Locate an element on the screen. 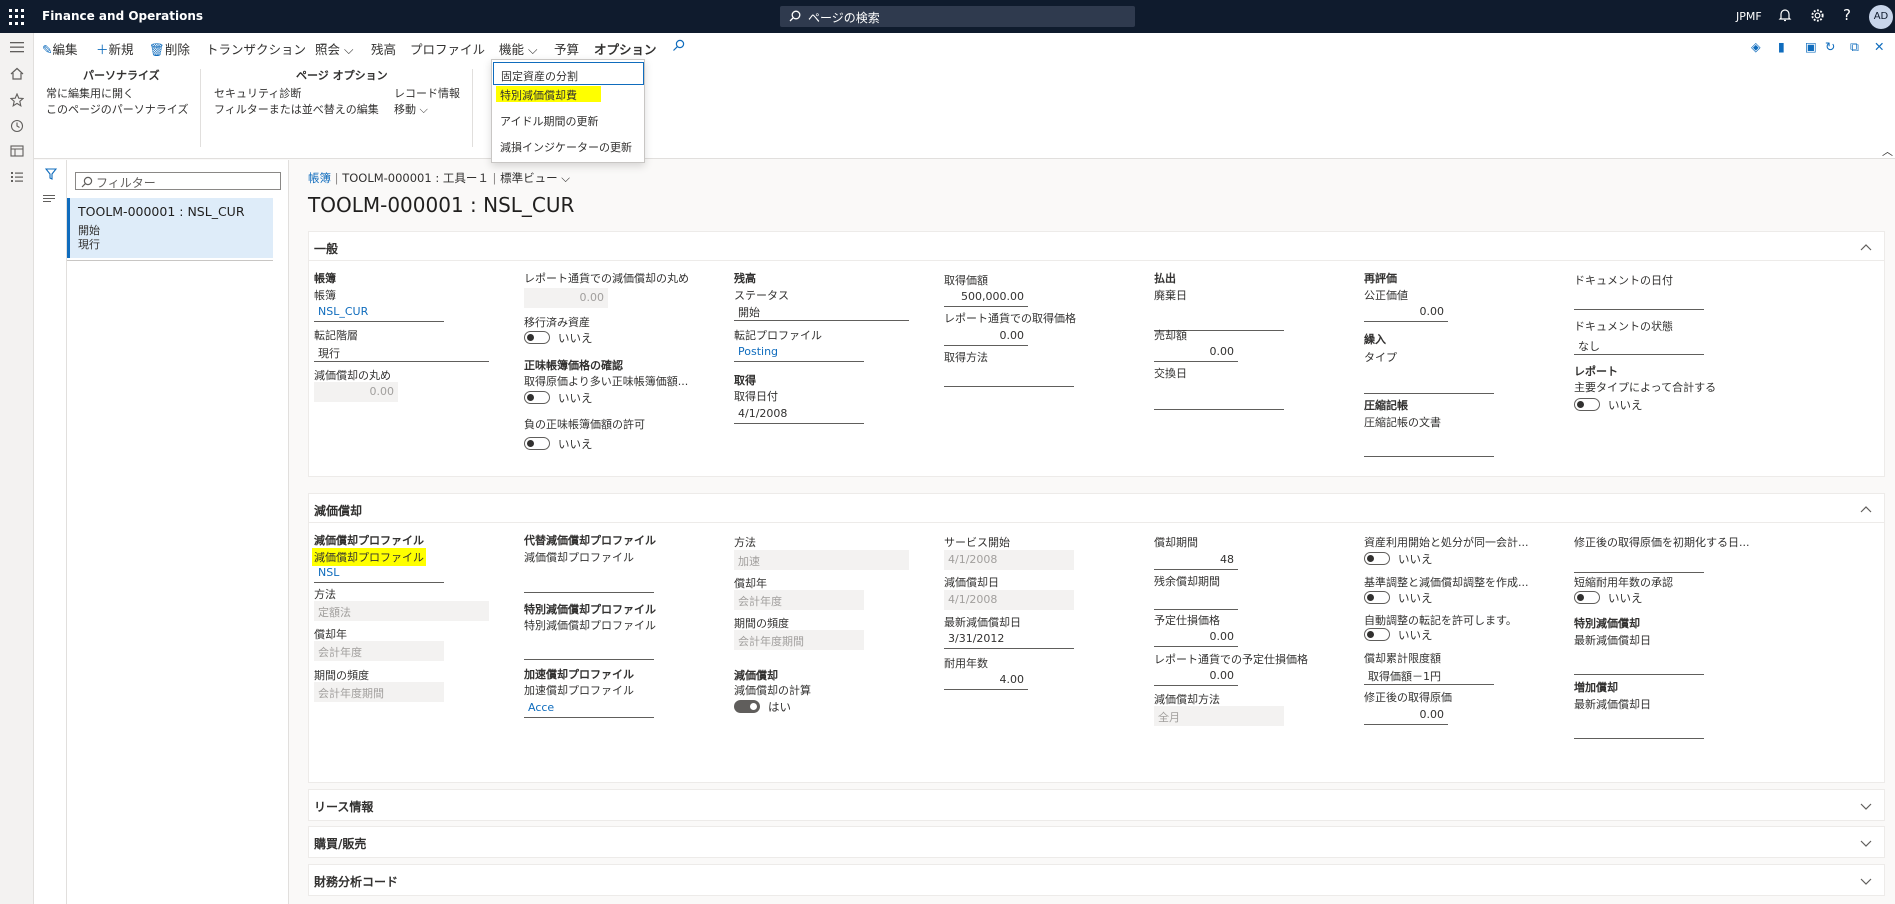 The image size is (1895, 904). posting-profile-field: Posting is located at coordinates (799, 352).